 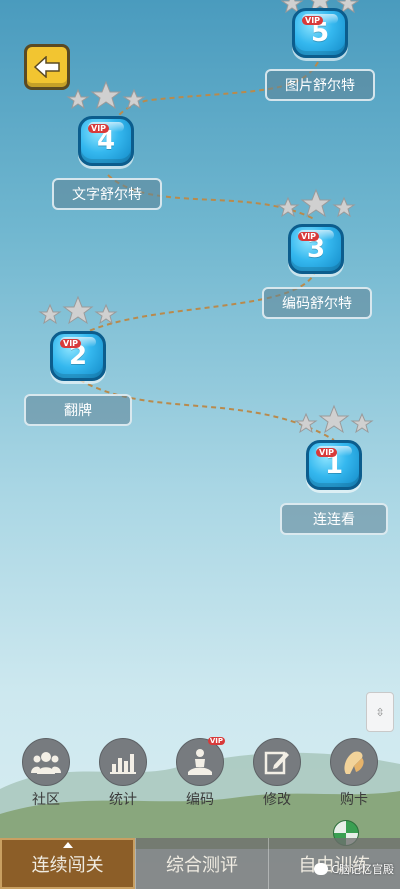 What do you see at coordinates (362, 869) in the screenshot?
I see `watermark-text: C脑记忆官殿` at bounding box center [362, 869].